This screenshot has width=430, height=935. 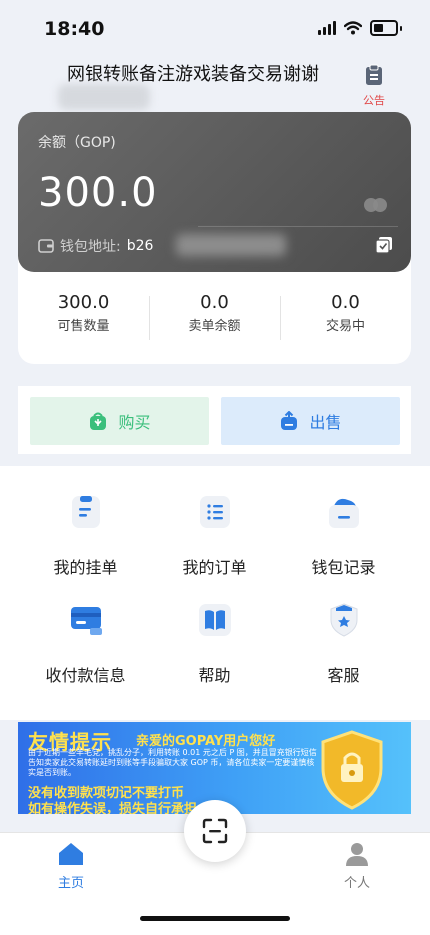 What do you see at coordinates (85, 675) in the screenshot?
I see `menu-label: 收付款信息` at bounding box center [85, 675].